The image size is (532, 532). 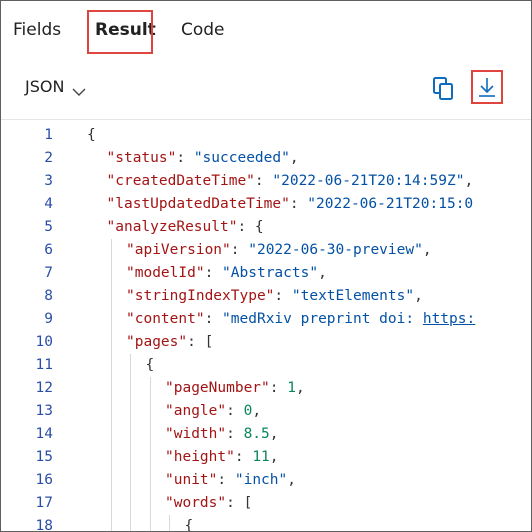 I want to click on code-text: "content": "medRxiv preprint doi: https:, so click(x=300, y=319).